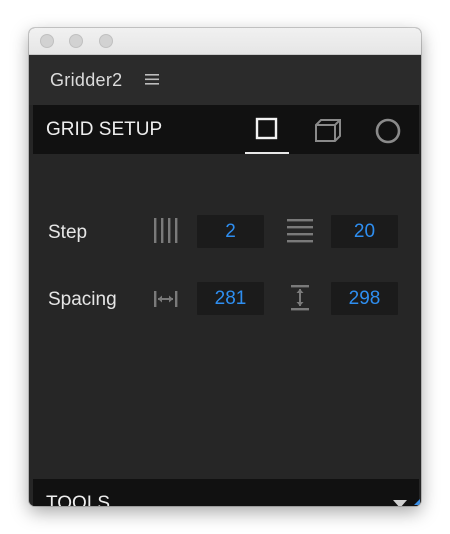  Describe the element at coordinates (364, 298) in the screenshot. I see `vertical-spacing-input: 298` at that location.